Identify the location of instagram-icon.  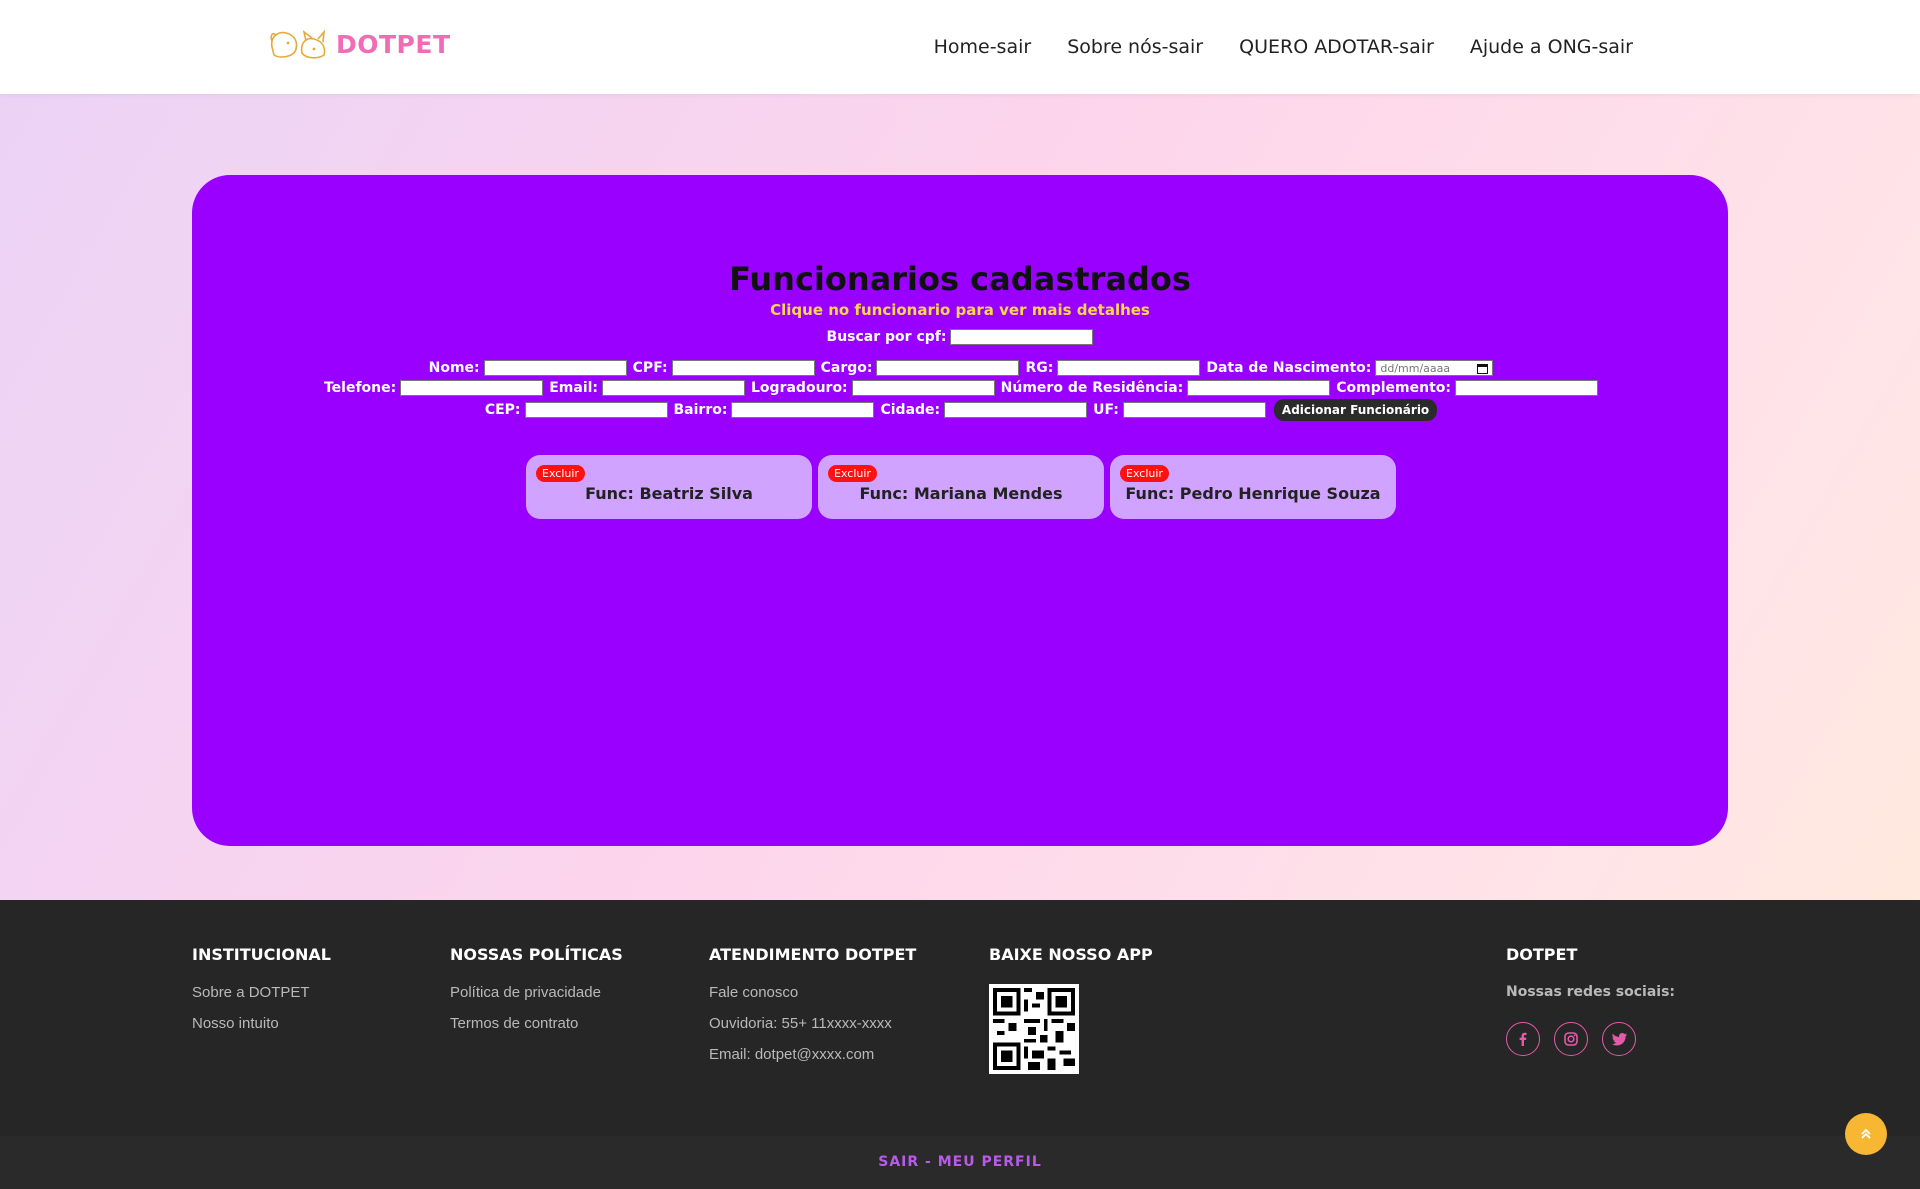
(1571, 1039).